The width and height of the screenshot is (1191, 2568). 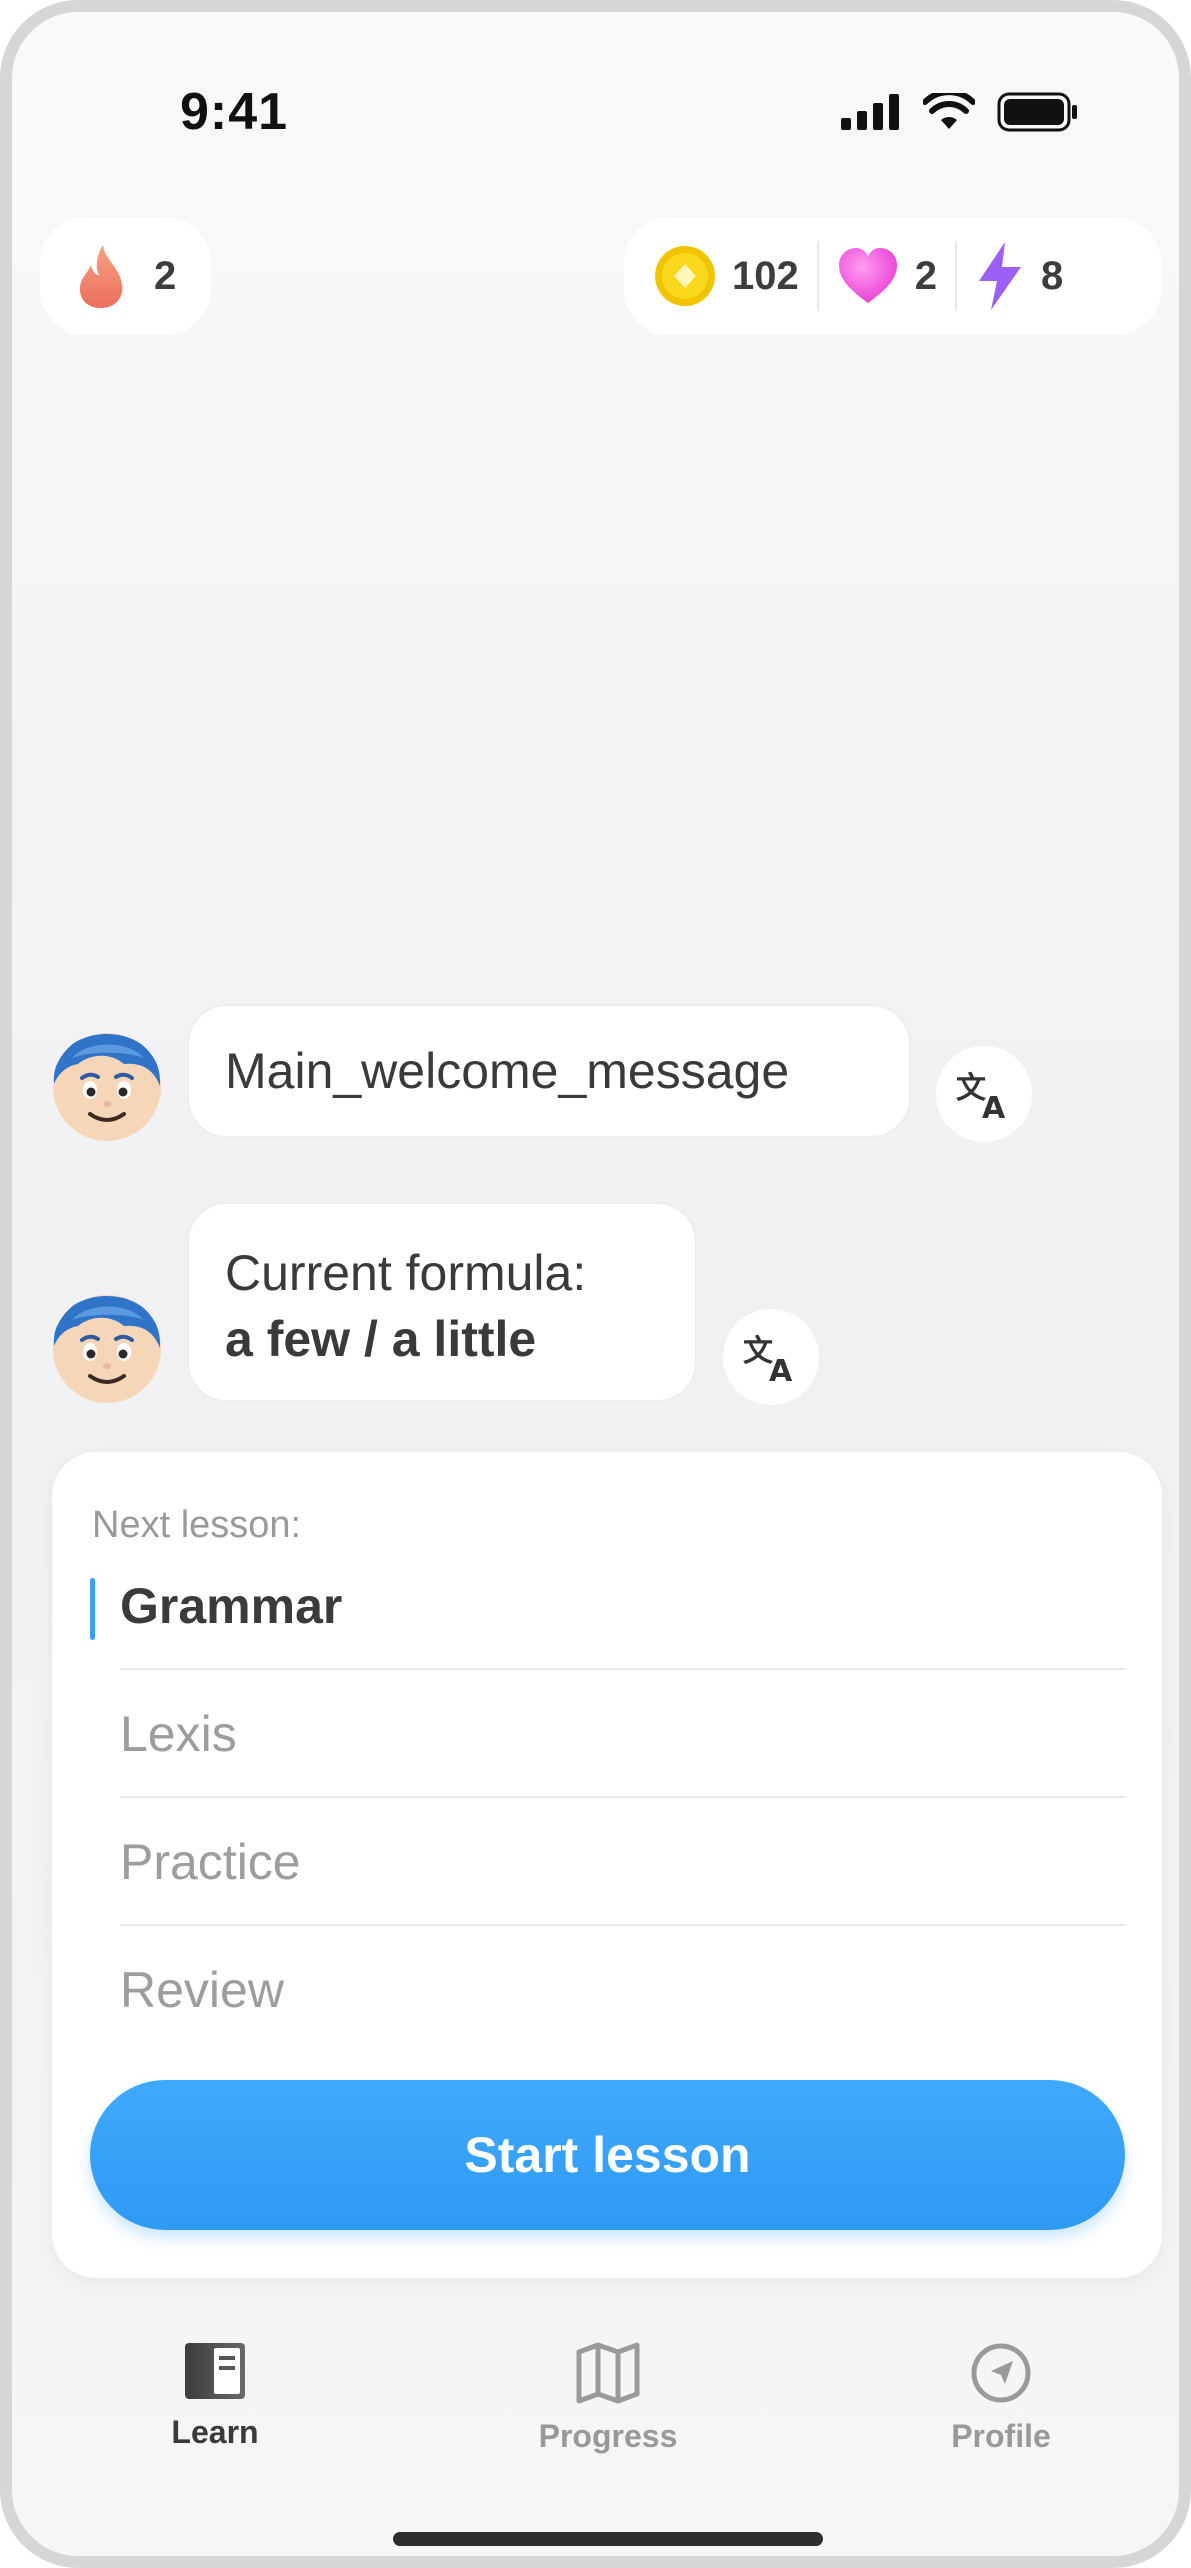 What do you see at coordinates (406, 1273) in the screenshot?
I see `formula-label: Current formula:` at bounding box center [406, 1273].